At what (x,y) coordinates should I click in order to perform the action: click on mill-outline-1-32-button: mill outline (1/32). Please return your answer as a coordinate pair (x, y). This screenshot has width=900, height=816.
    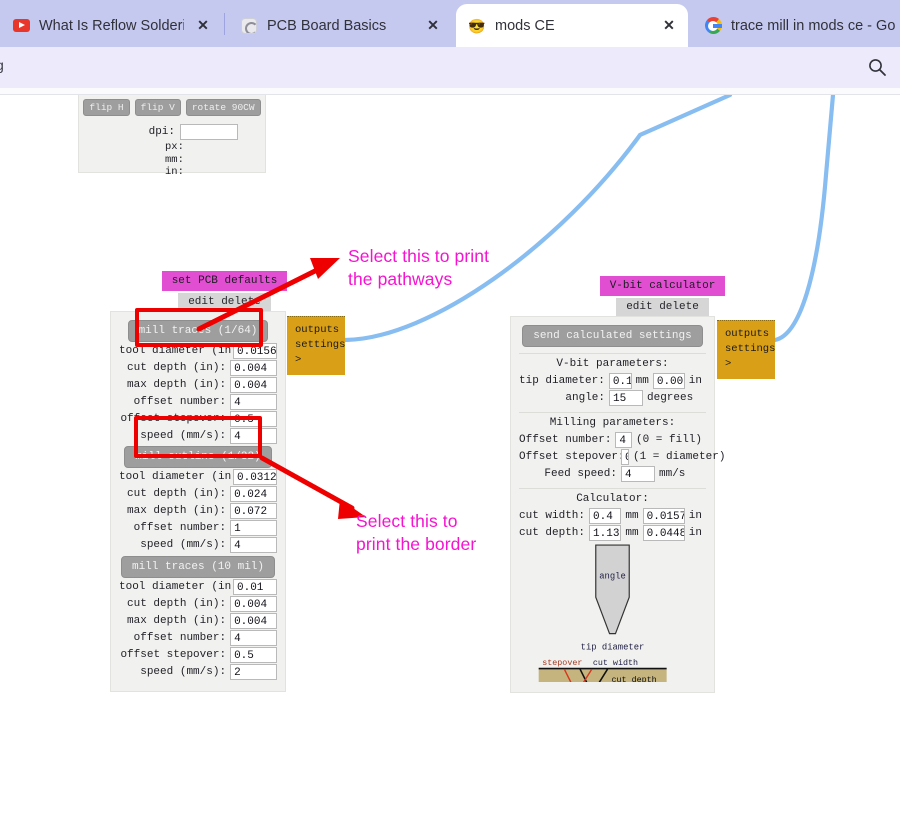
    Looking at the image, I should click on (198, 457).